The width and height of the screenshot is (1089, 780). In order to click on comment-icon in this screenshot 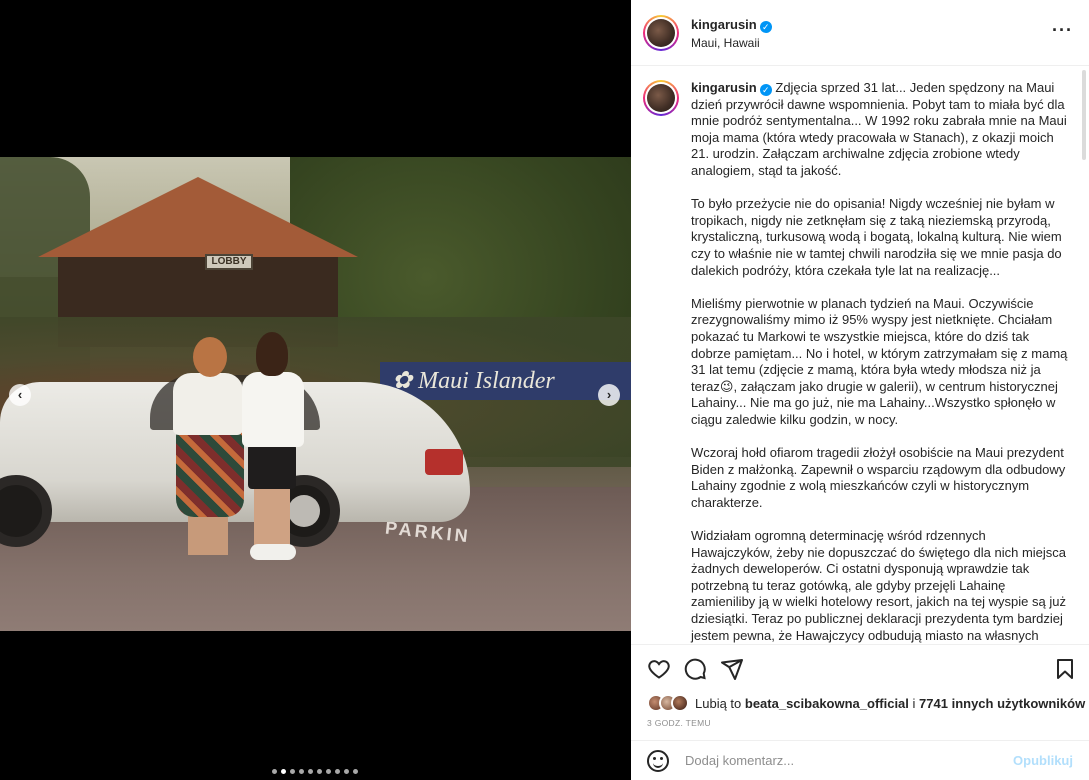, I will do `click(695, 671)`.